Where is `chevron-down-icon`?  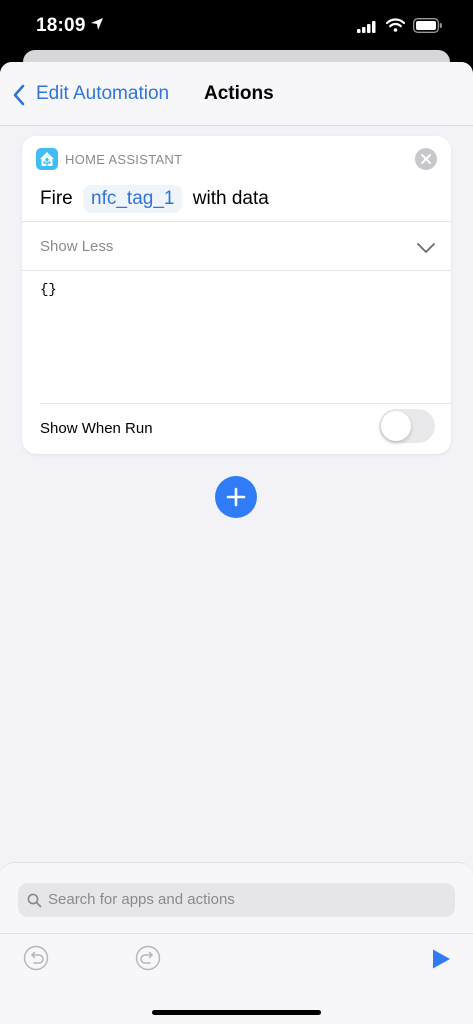
chevron-down-icon is located at coordinates (426, 250).